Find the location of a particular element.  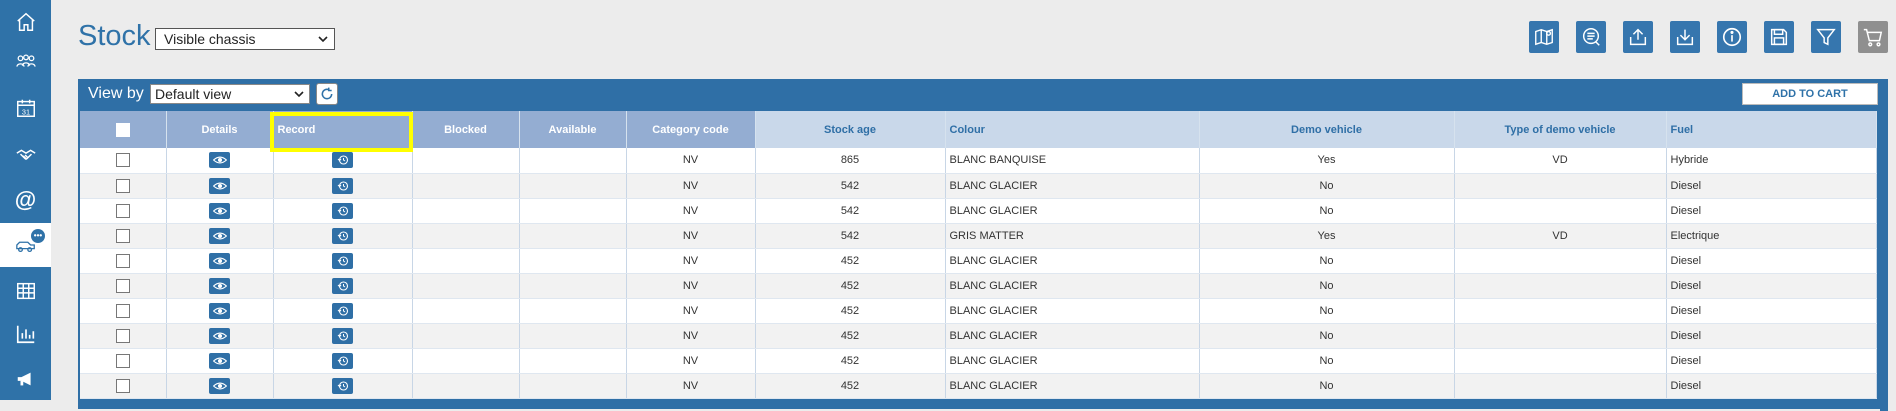

megaphone-icon is located at coordinates (24, 379).